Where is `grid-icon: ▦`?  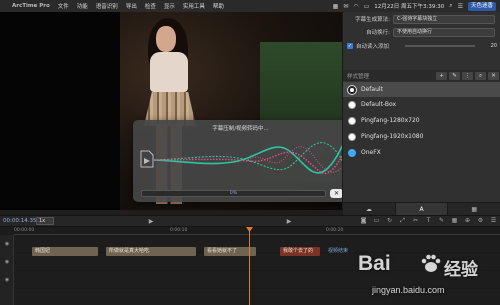
grid-icon: ▦ is located at coordinates (336, 6).